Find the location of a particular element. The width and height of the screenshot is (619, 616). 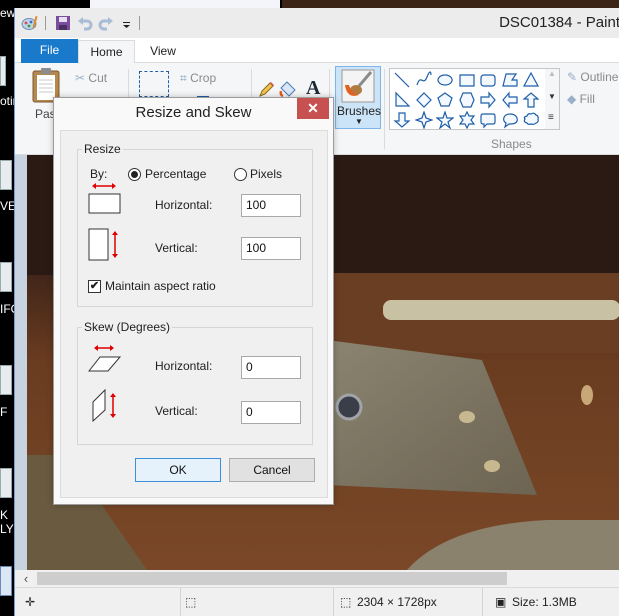

brush-icon is located at coordinates (358, 86).